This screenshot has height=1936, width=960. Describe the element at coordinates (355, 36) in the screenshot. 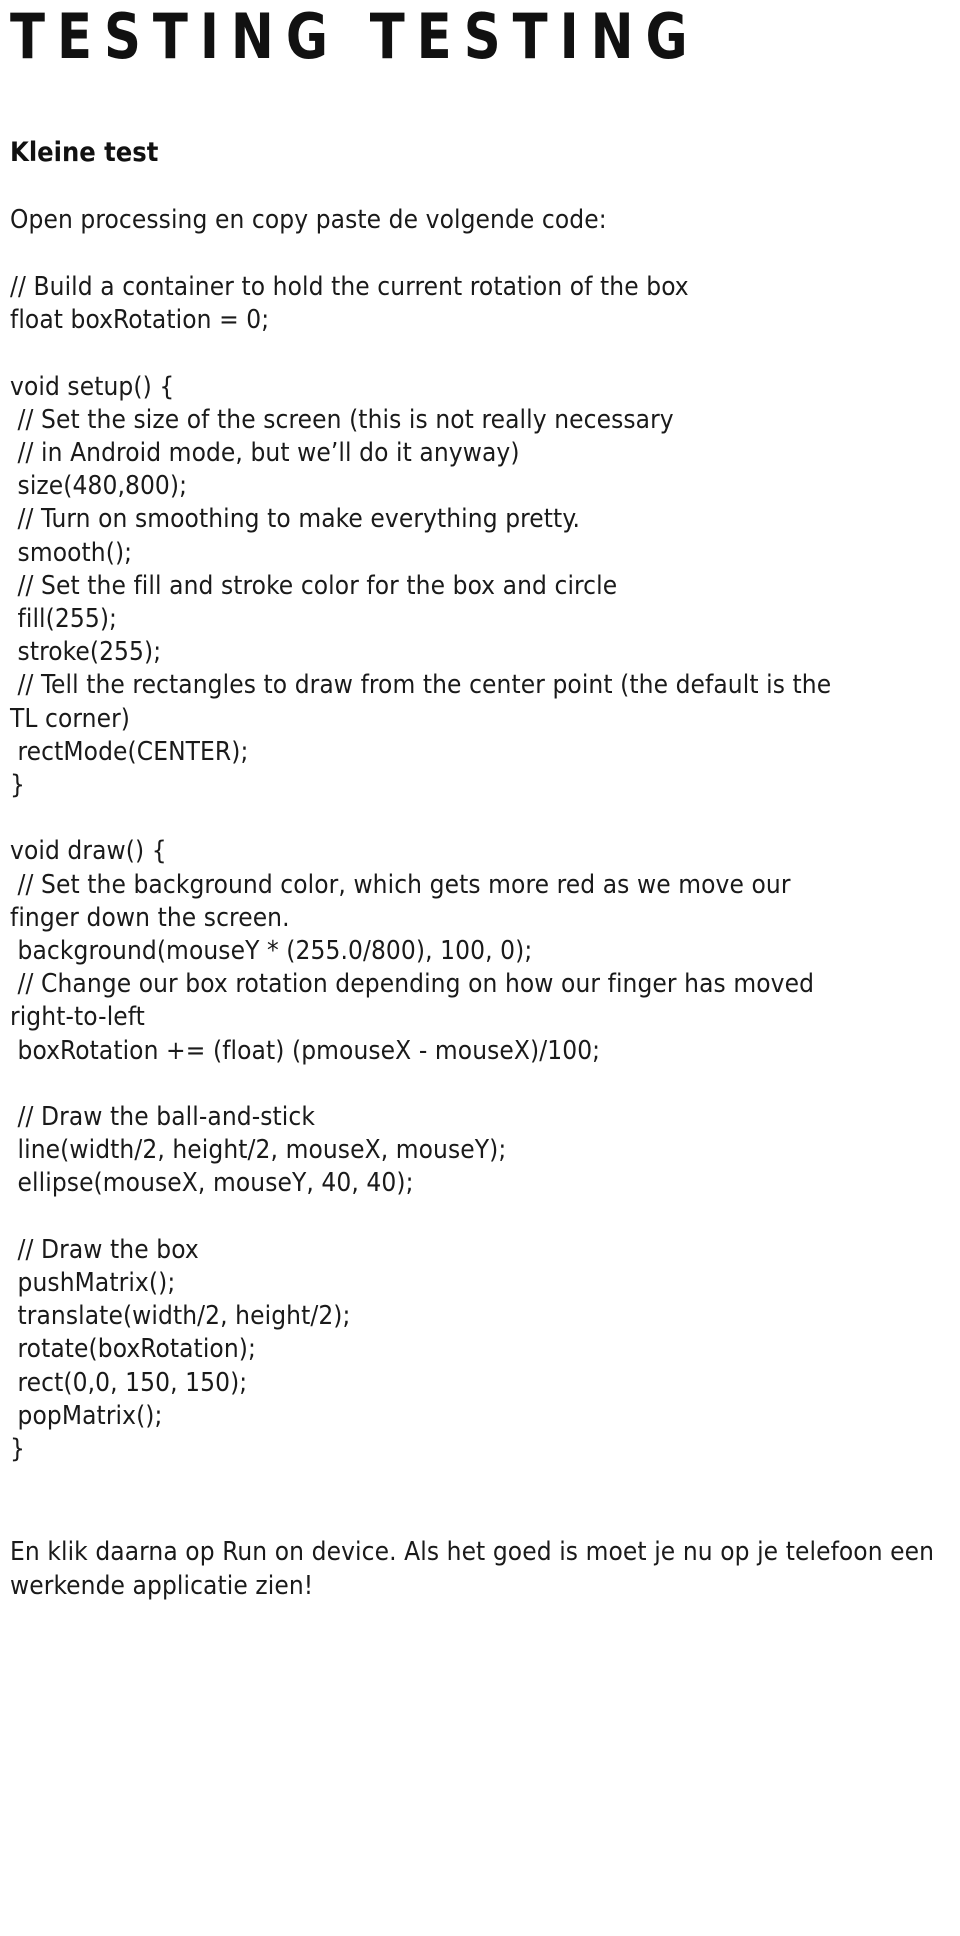

I see `page-title: TESTING TESTING` at that location.